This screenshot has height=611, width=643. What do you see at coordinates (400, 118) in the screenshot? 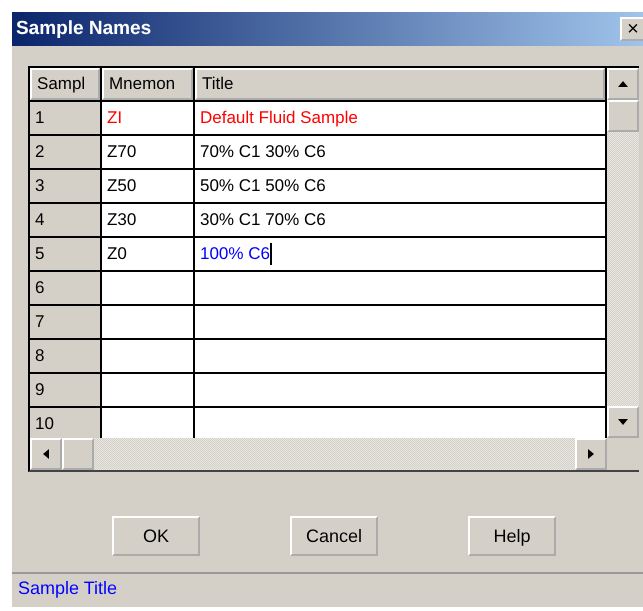
I see `table-cell: Default Fluid Sample` at bounding box center [400, 118].